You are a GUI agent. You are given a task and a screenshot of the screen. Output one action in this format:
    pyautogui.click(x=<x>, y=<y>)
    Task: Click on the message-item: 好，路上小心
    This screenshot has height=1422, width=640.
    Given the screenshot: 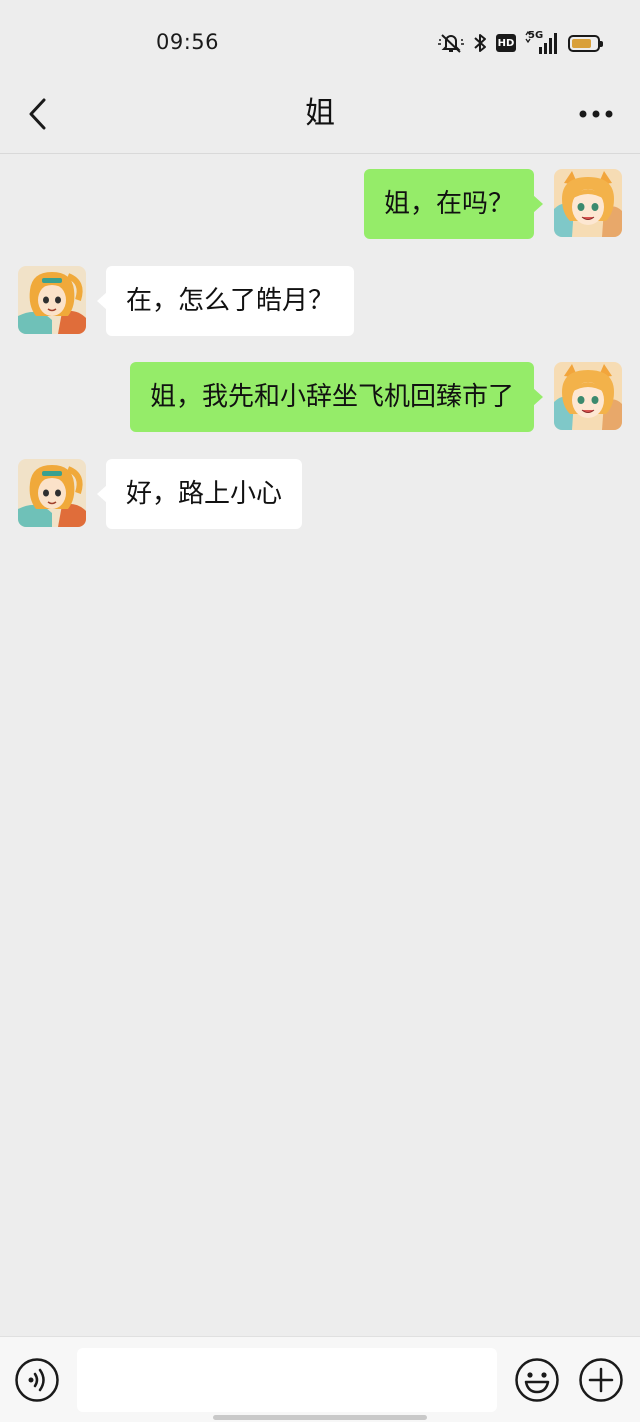 What is the action you would take?
    pyautogui.click(x=320, y=495)
    